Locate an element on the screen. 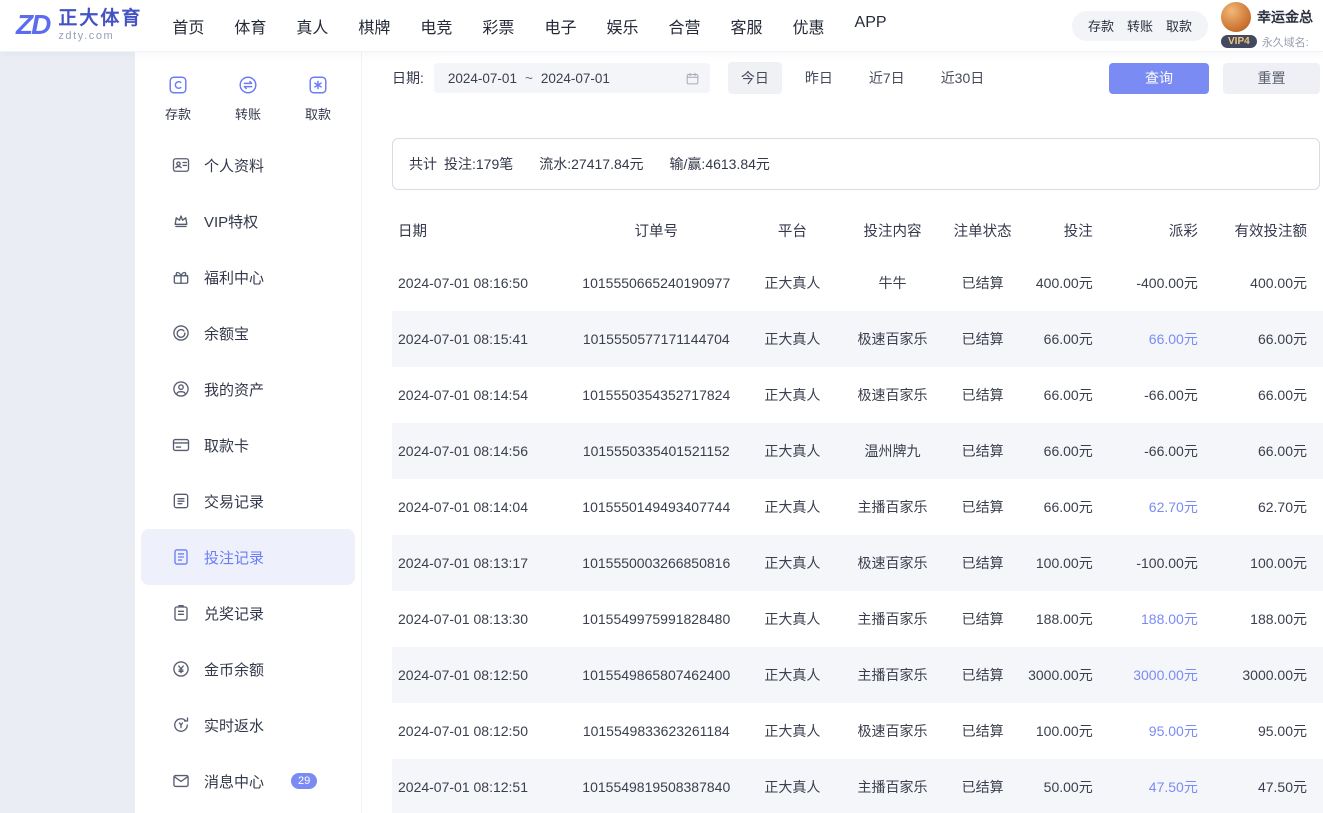 The image size is (1323, 813). cell-content: 温州牌九 is located at coordinates (892, 451).